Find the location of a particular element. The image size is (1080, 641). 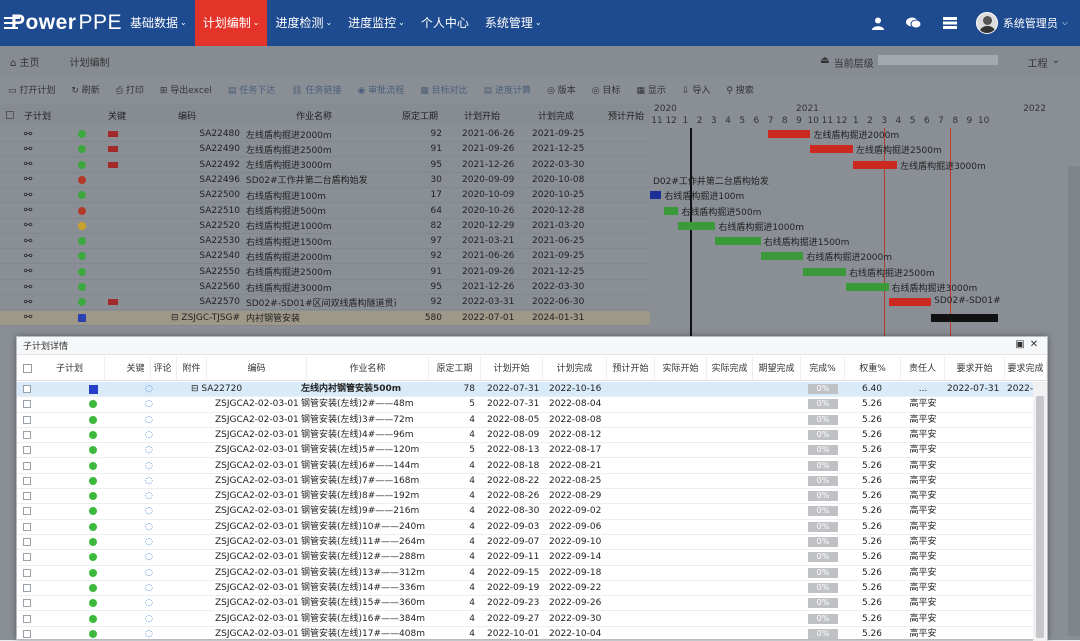

user-profile-icon is located at coordinates (878, 23).